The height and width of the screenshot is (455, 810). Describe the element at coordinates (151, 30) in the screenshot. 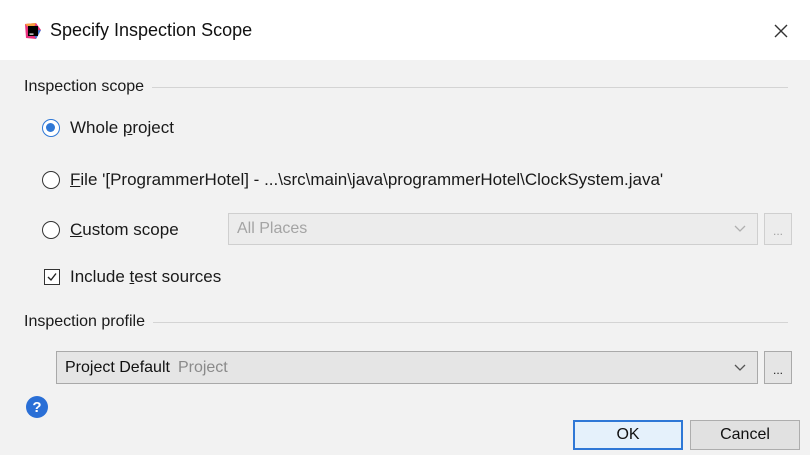

I see `dialog-title: Specify Inspection Scope` at that location.